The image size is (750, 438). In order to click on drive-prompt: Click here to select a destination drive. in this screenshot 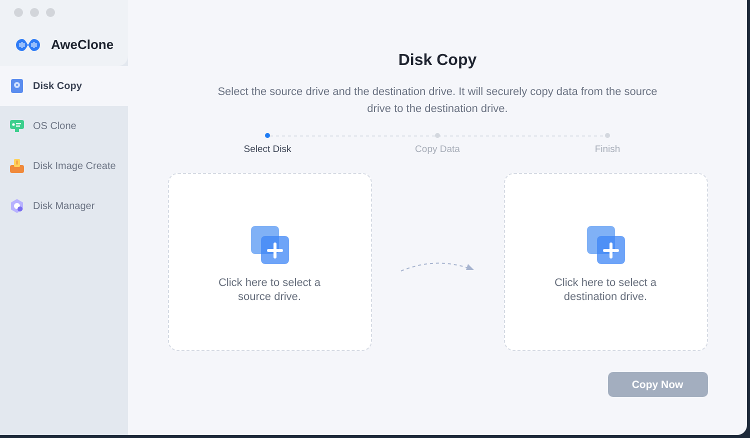, I will do `click(605, 290)`.